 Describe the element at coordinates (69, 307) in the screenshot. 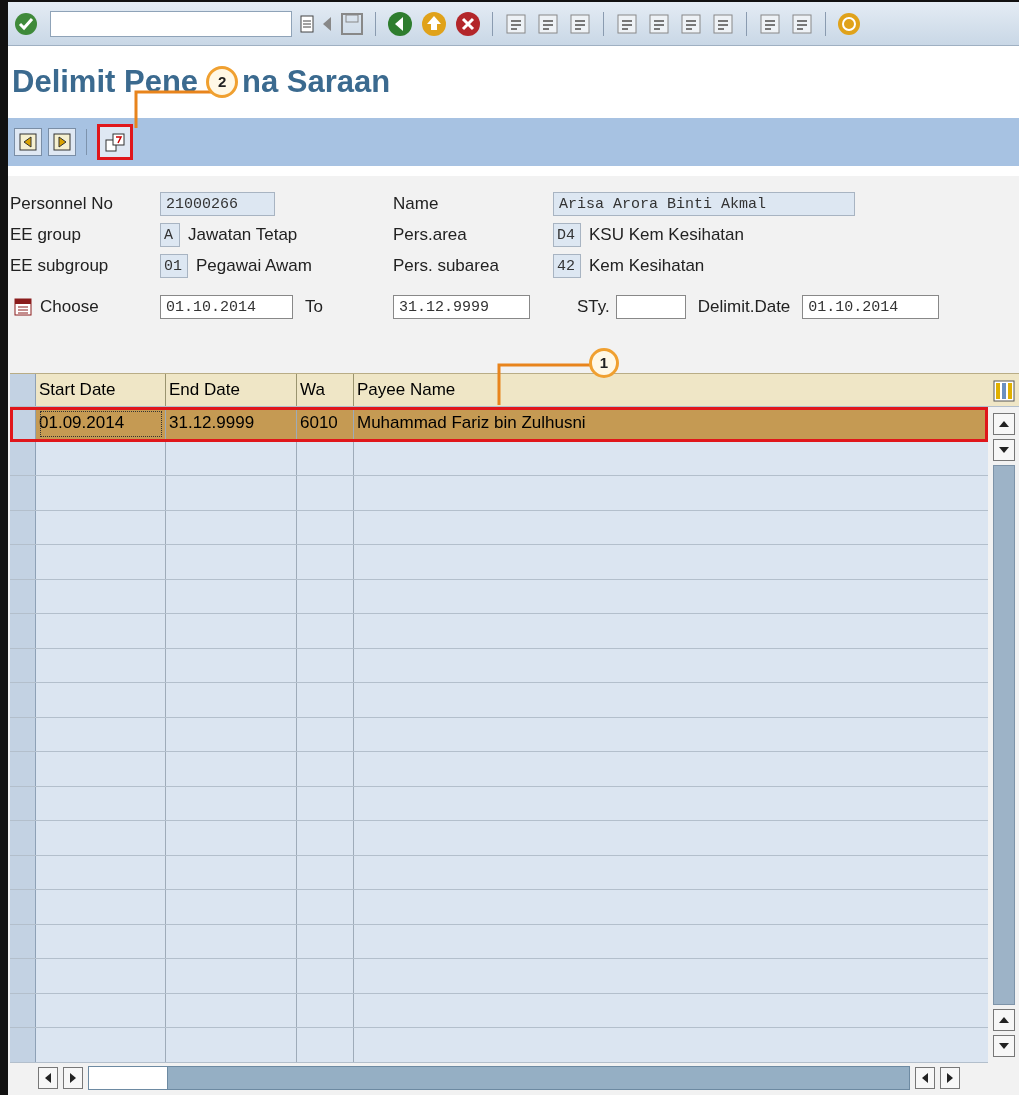

I see `choose-label: Choose` at that location.